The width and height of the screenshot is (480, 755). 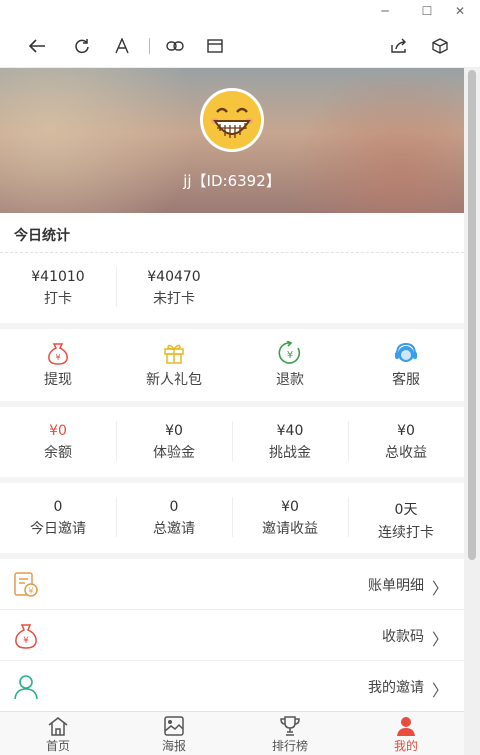 I want to click on feature-label: 提现, so click(x=58, y=380).